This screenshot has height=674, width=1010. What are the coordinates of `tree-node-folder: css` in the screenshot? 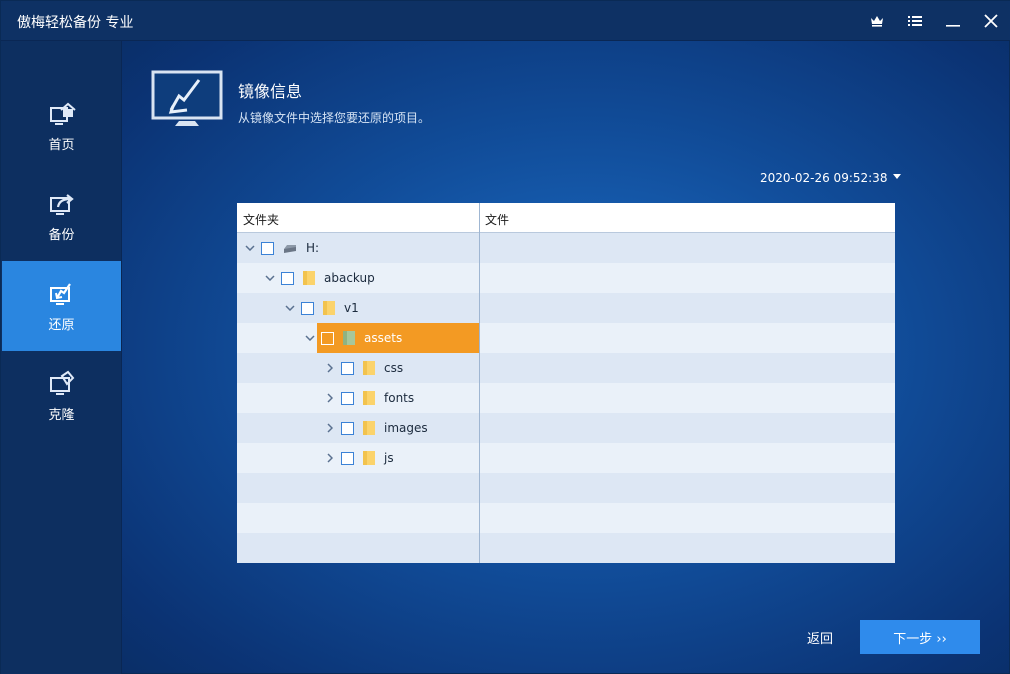 It's located at (363, 368).